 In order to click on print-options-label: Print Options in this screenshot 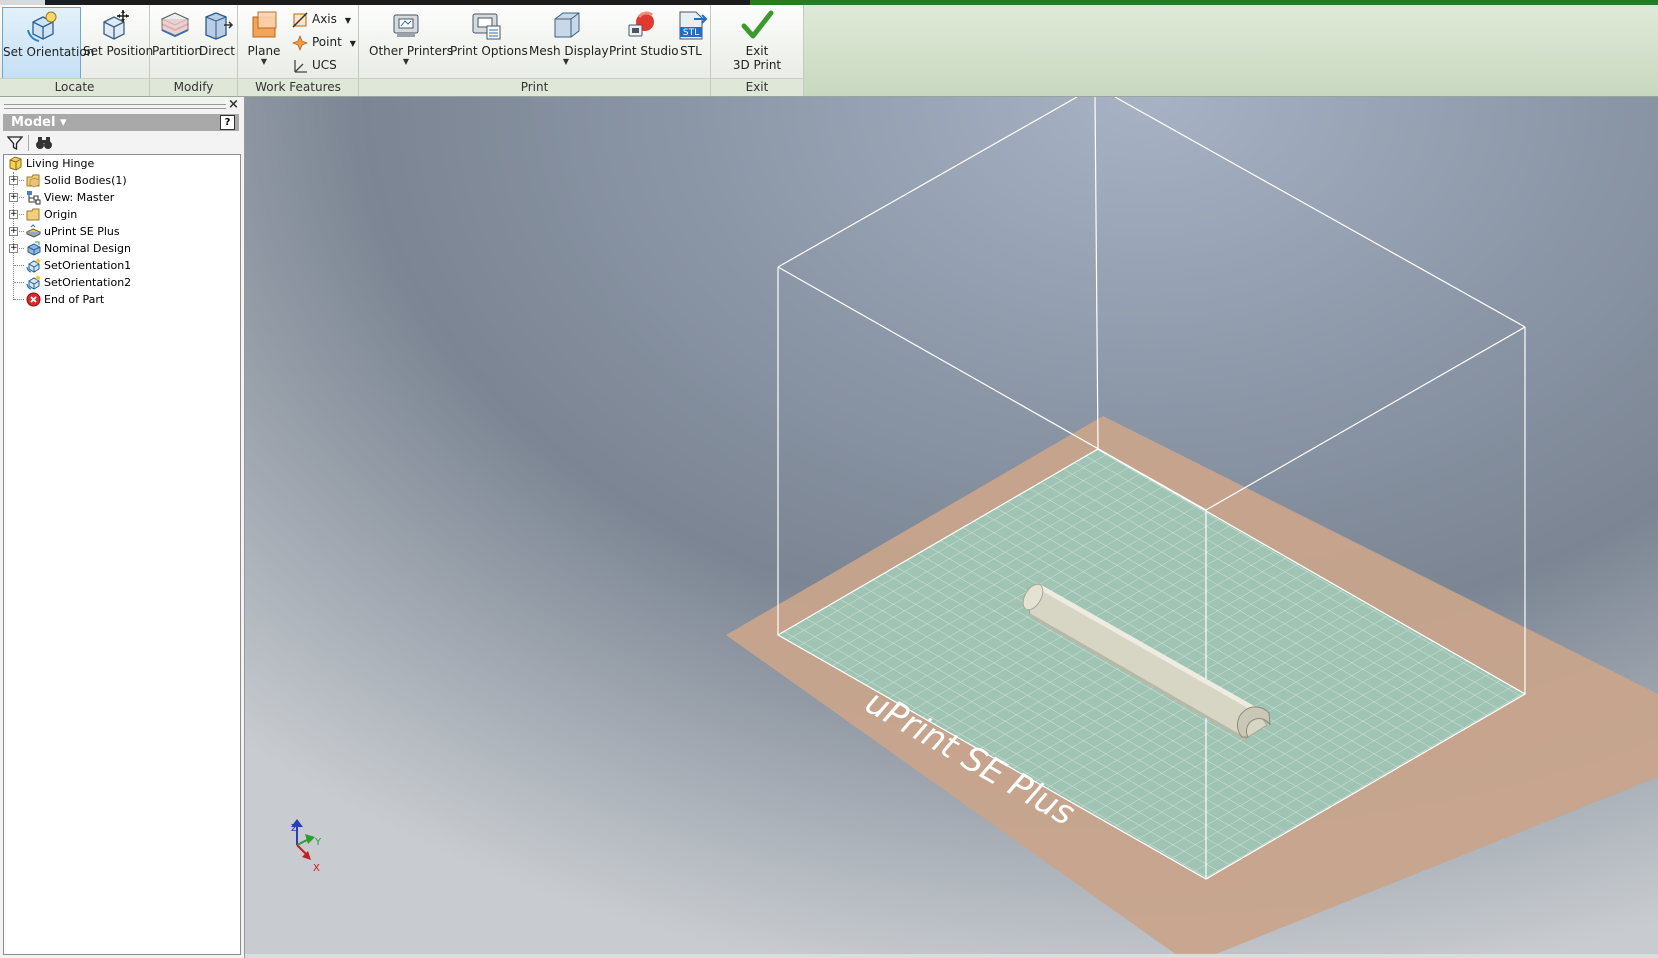, I will do `click(489, 51)`.